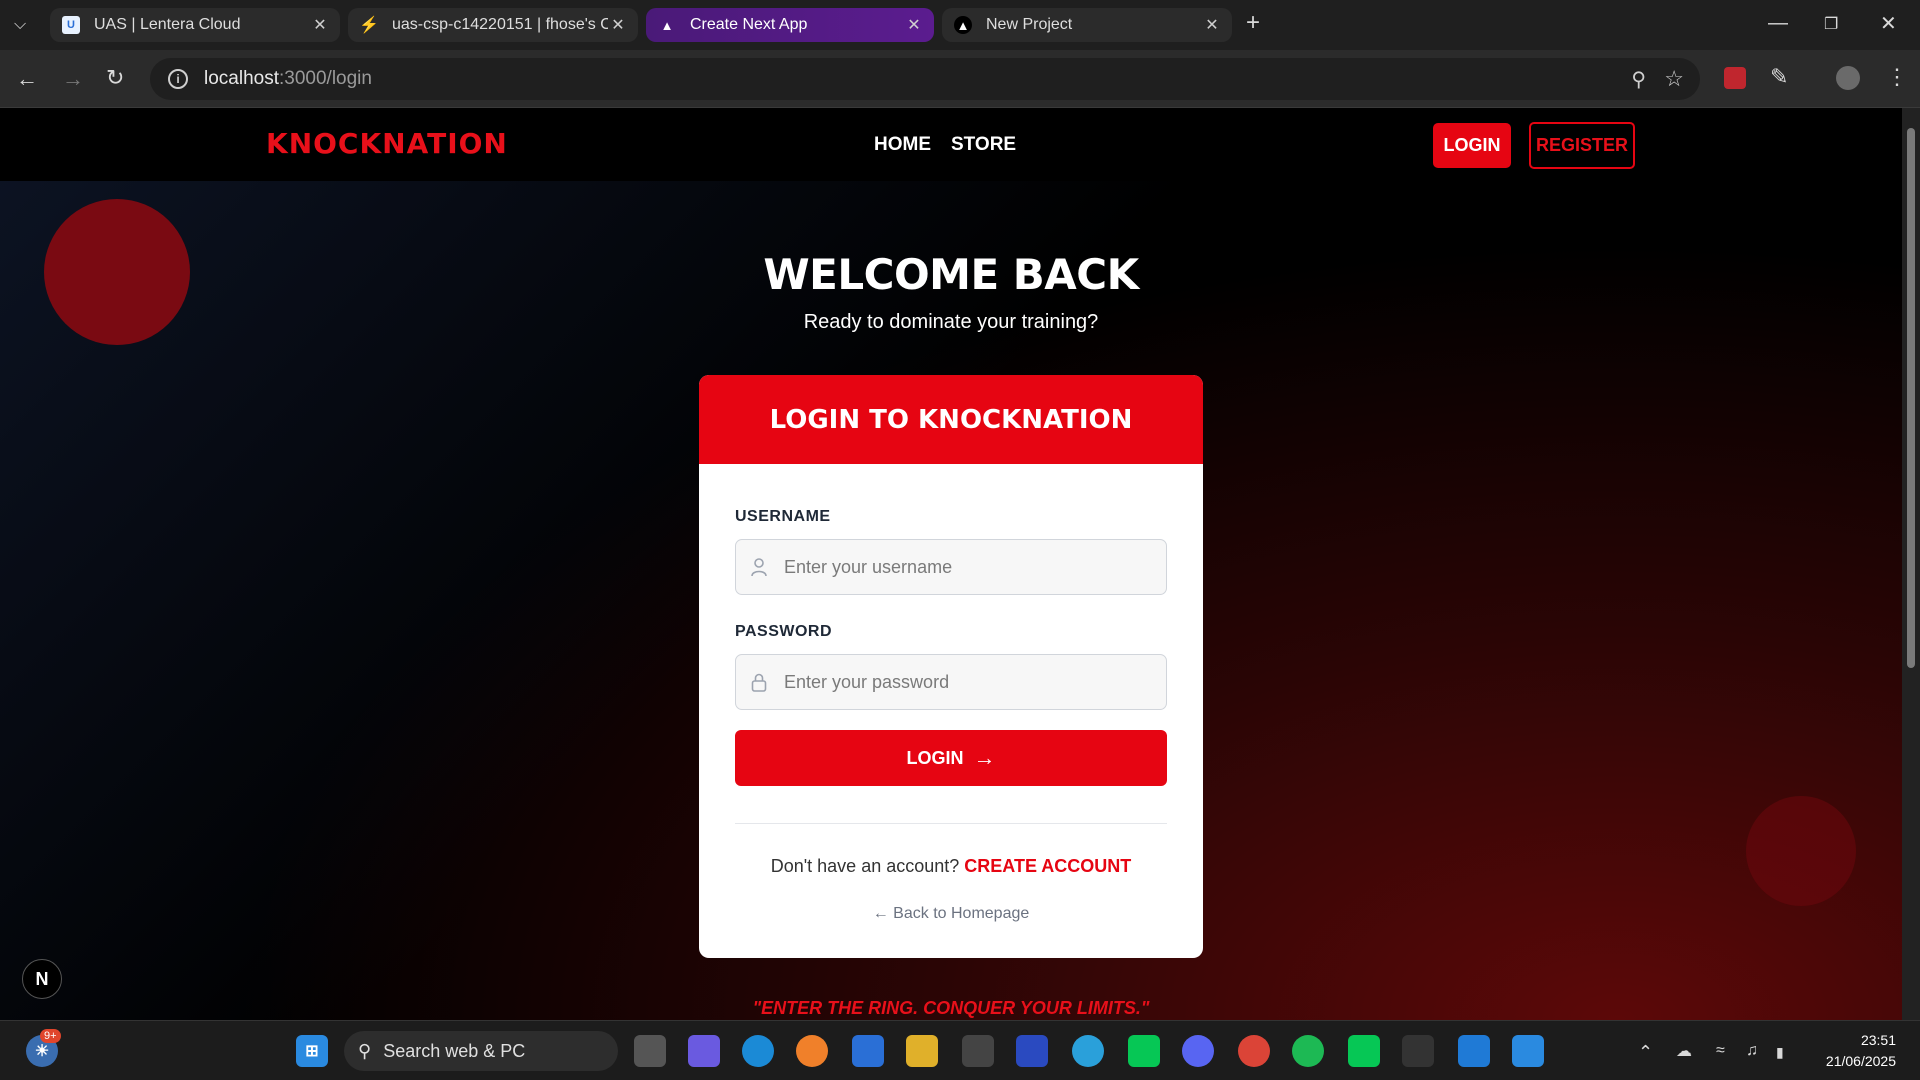 This screenshot has width=1920, height=1080. Describe the element at coordinates (925, 79) in the screenshot. I see `address-bar: i localhost:3000/login ⚲ ☆` at that location.